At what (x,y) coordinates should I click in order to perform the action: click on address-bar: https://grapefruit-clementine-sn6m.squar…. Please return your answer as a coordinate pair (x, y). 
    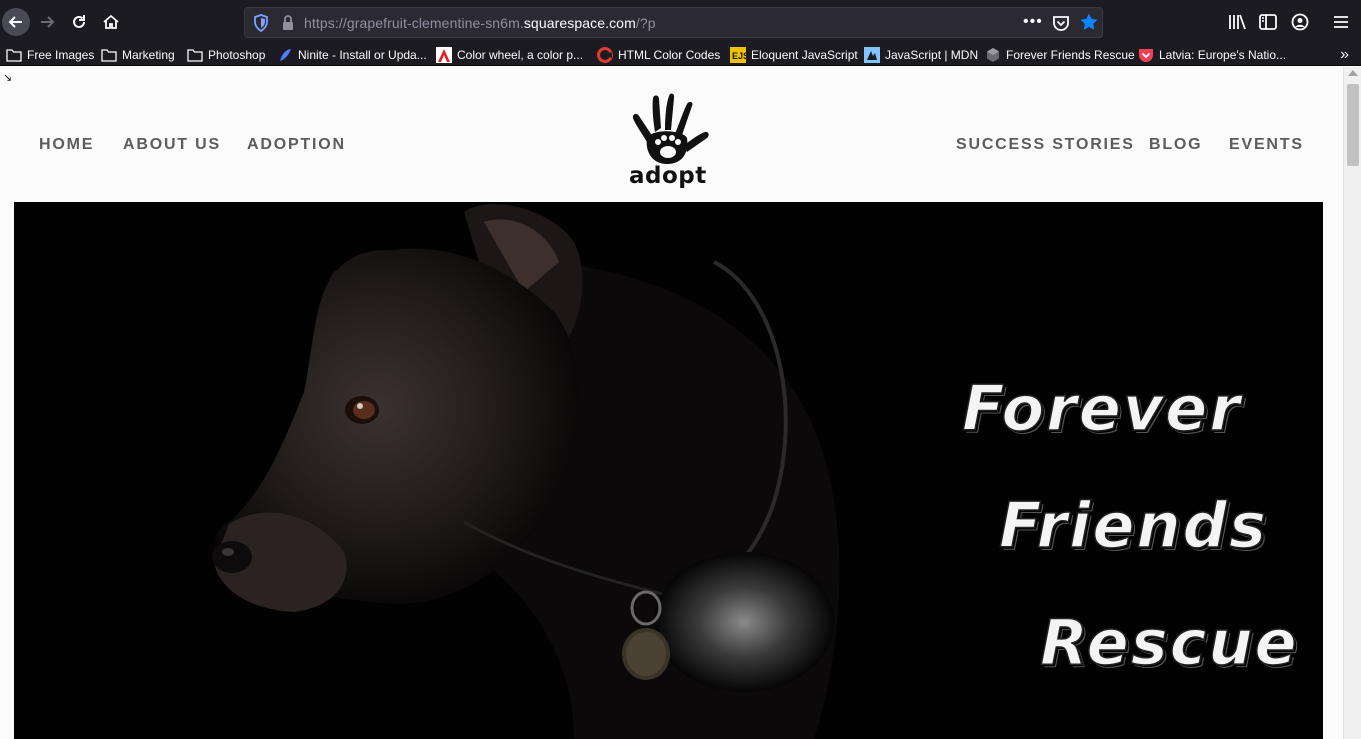
    Looking at the image, I should click on (673, 22).